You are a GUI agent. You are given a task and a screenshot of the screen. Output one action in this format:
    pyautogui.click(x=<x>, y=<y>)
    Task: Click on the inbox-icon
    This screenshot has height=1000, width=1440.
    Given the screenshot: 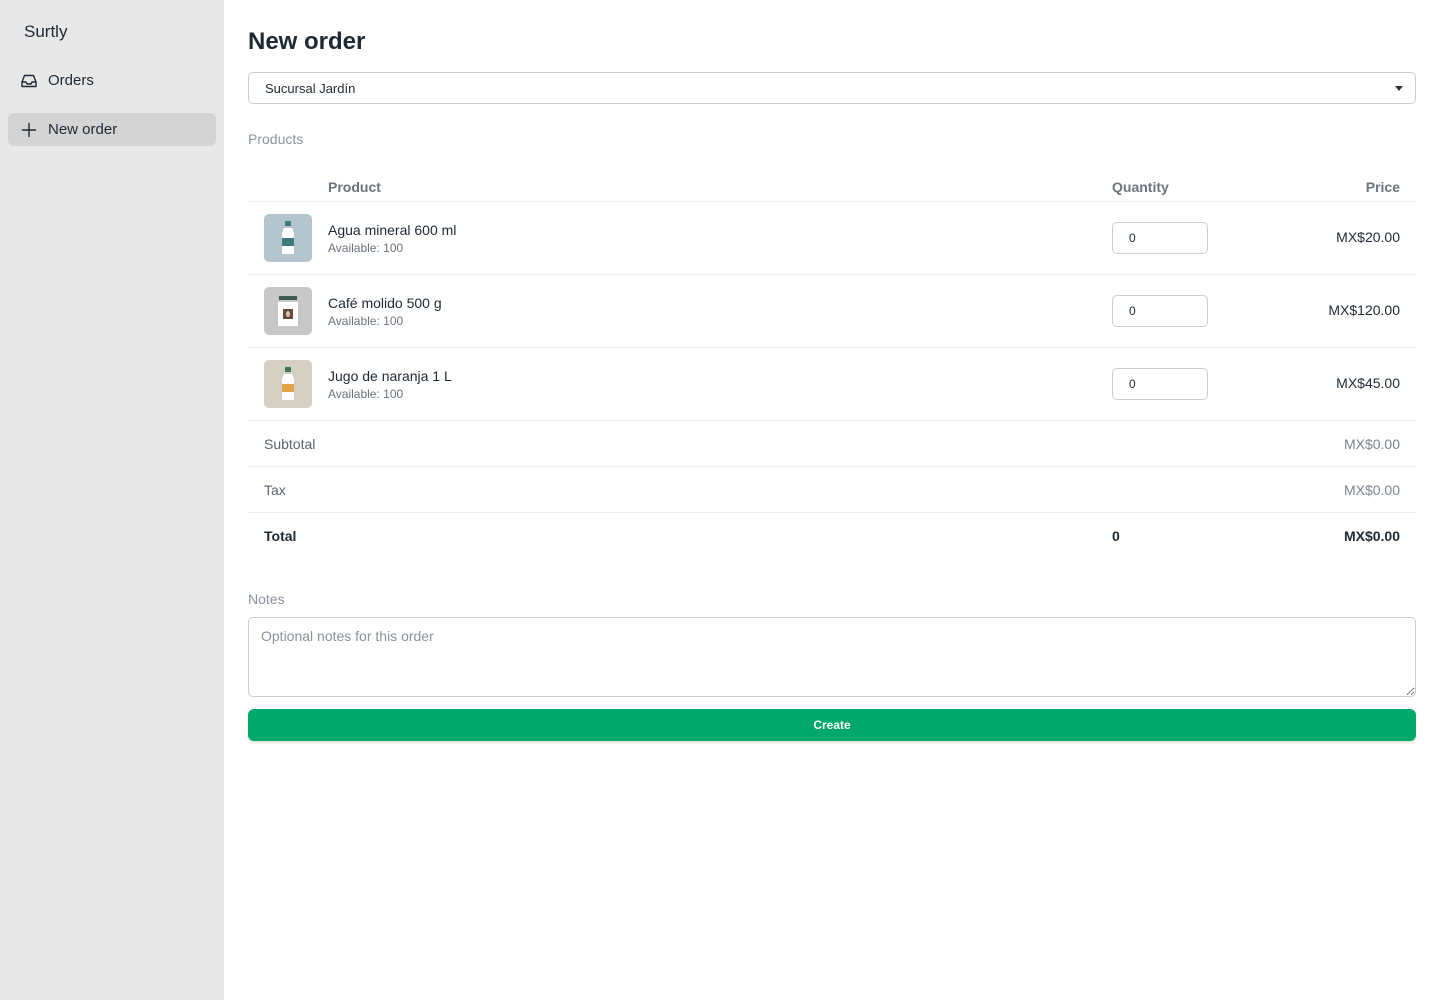 What is the action you would take?
    pyautogui.click(x=29, y=81)
    